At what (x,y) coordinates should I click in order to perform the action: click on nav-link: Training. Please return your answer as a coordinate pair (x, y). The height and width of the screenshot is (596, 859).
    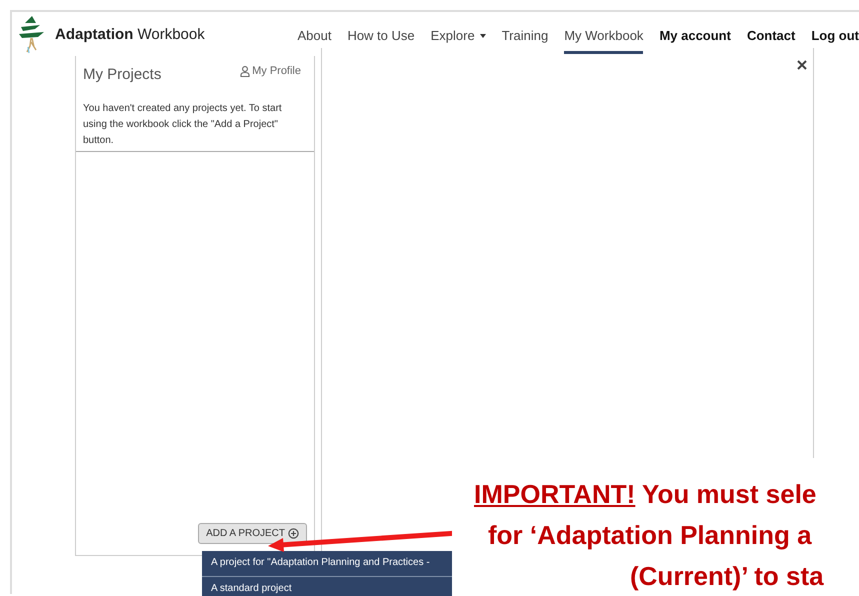
    Looking at the image, I should click on (525, 37).